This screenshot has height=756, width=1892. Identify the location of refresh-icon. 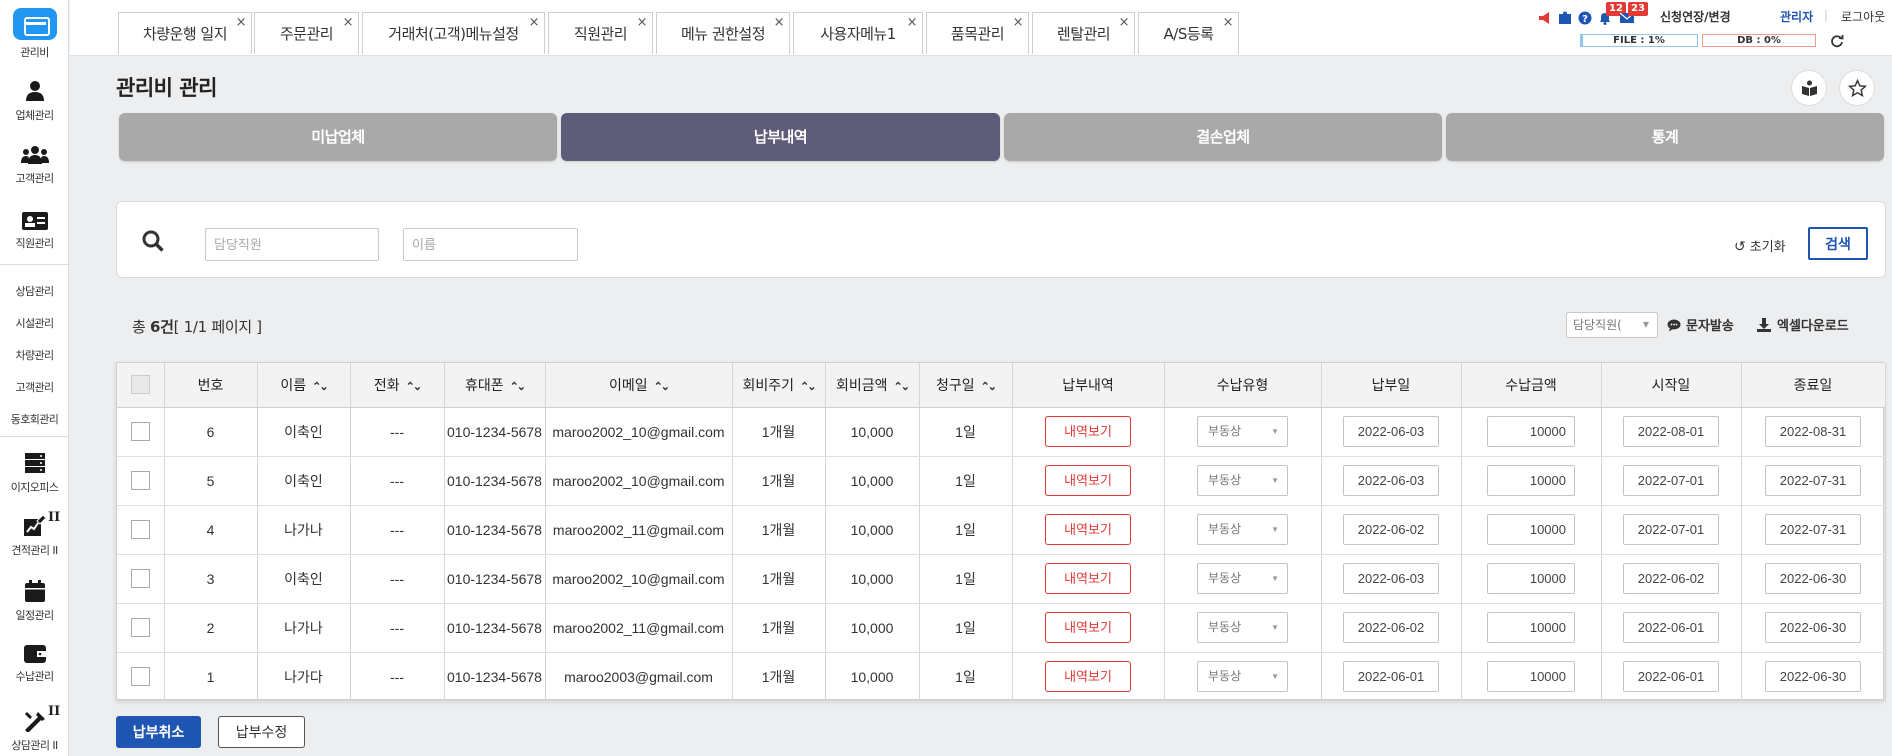
(1837, 41).